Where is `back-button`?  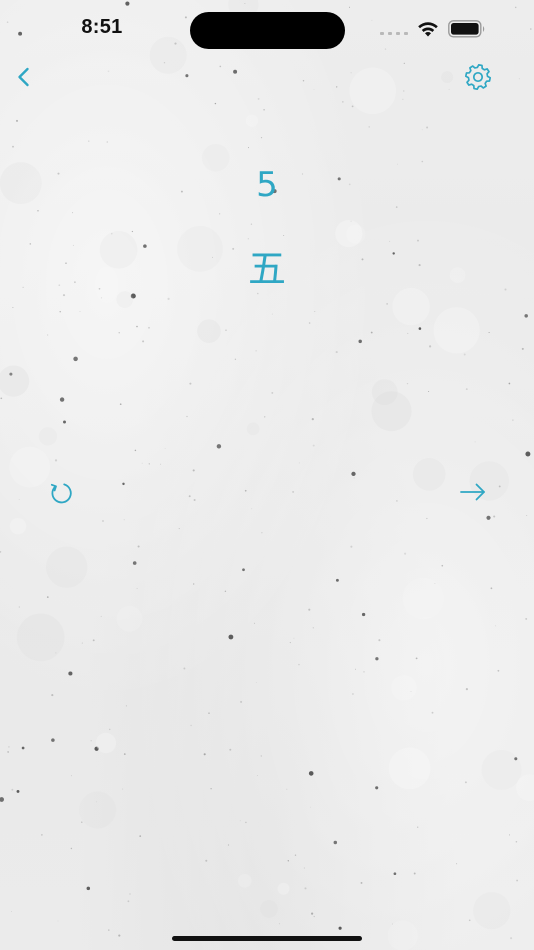
back-button is located at coordinates (24, 77).